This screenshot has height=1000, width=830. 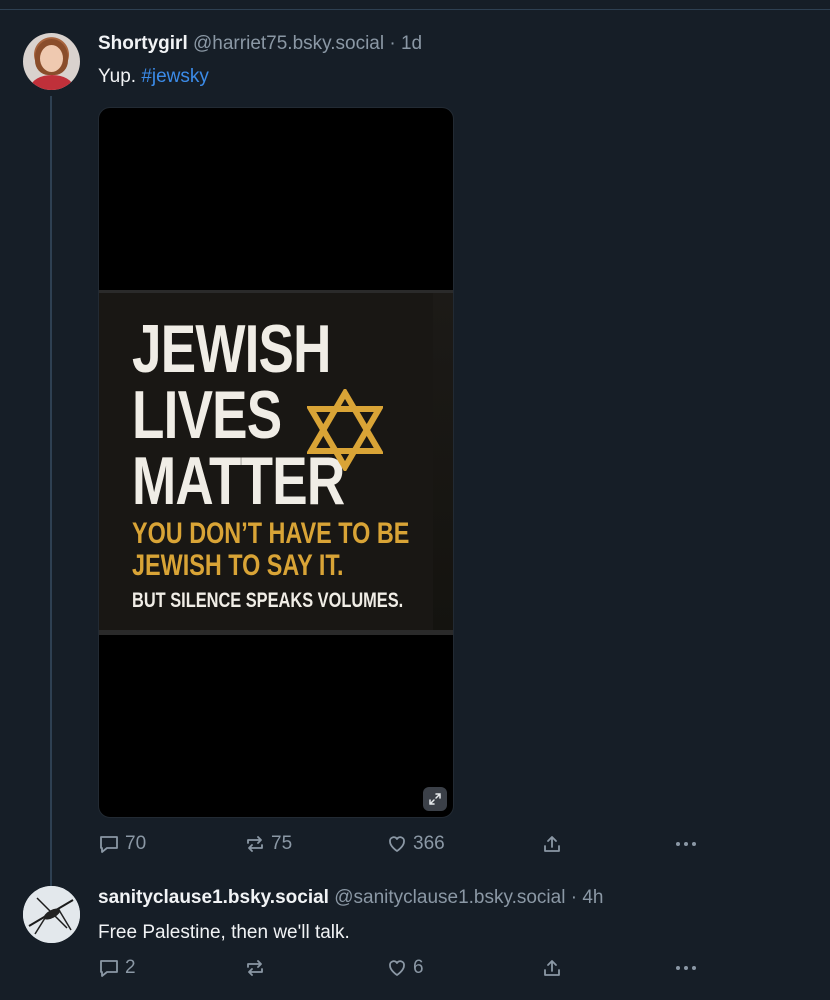 I want to click on reply-button: 70, so click(x=122, y=844).